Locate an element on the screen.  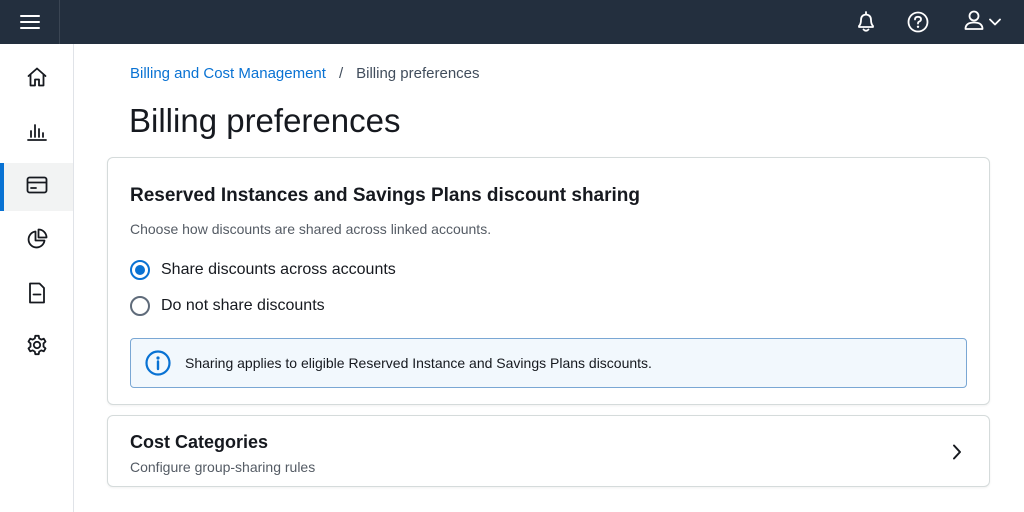
page-title: Billing preferences is located at coordinates (265, 120).